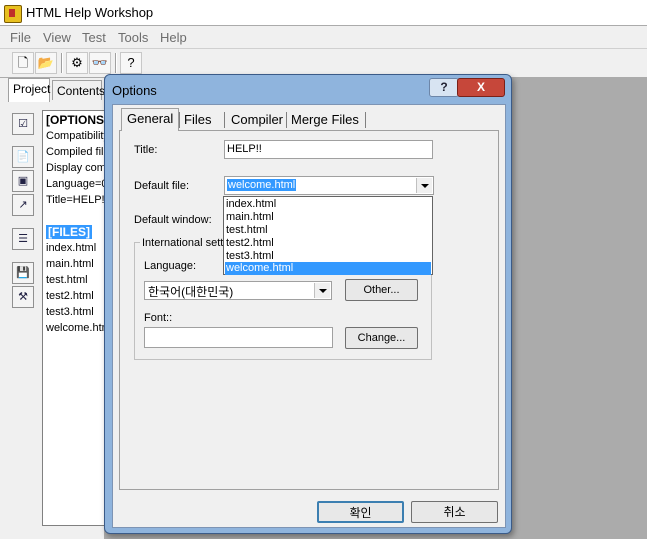 The image size is (647, 539). I want to click on list-item: Compatibility, so click(75, 136).